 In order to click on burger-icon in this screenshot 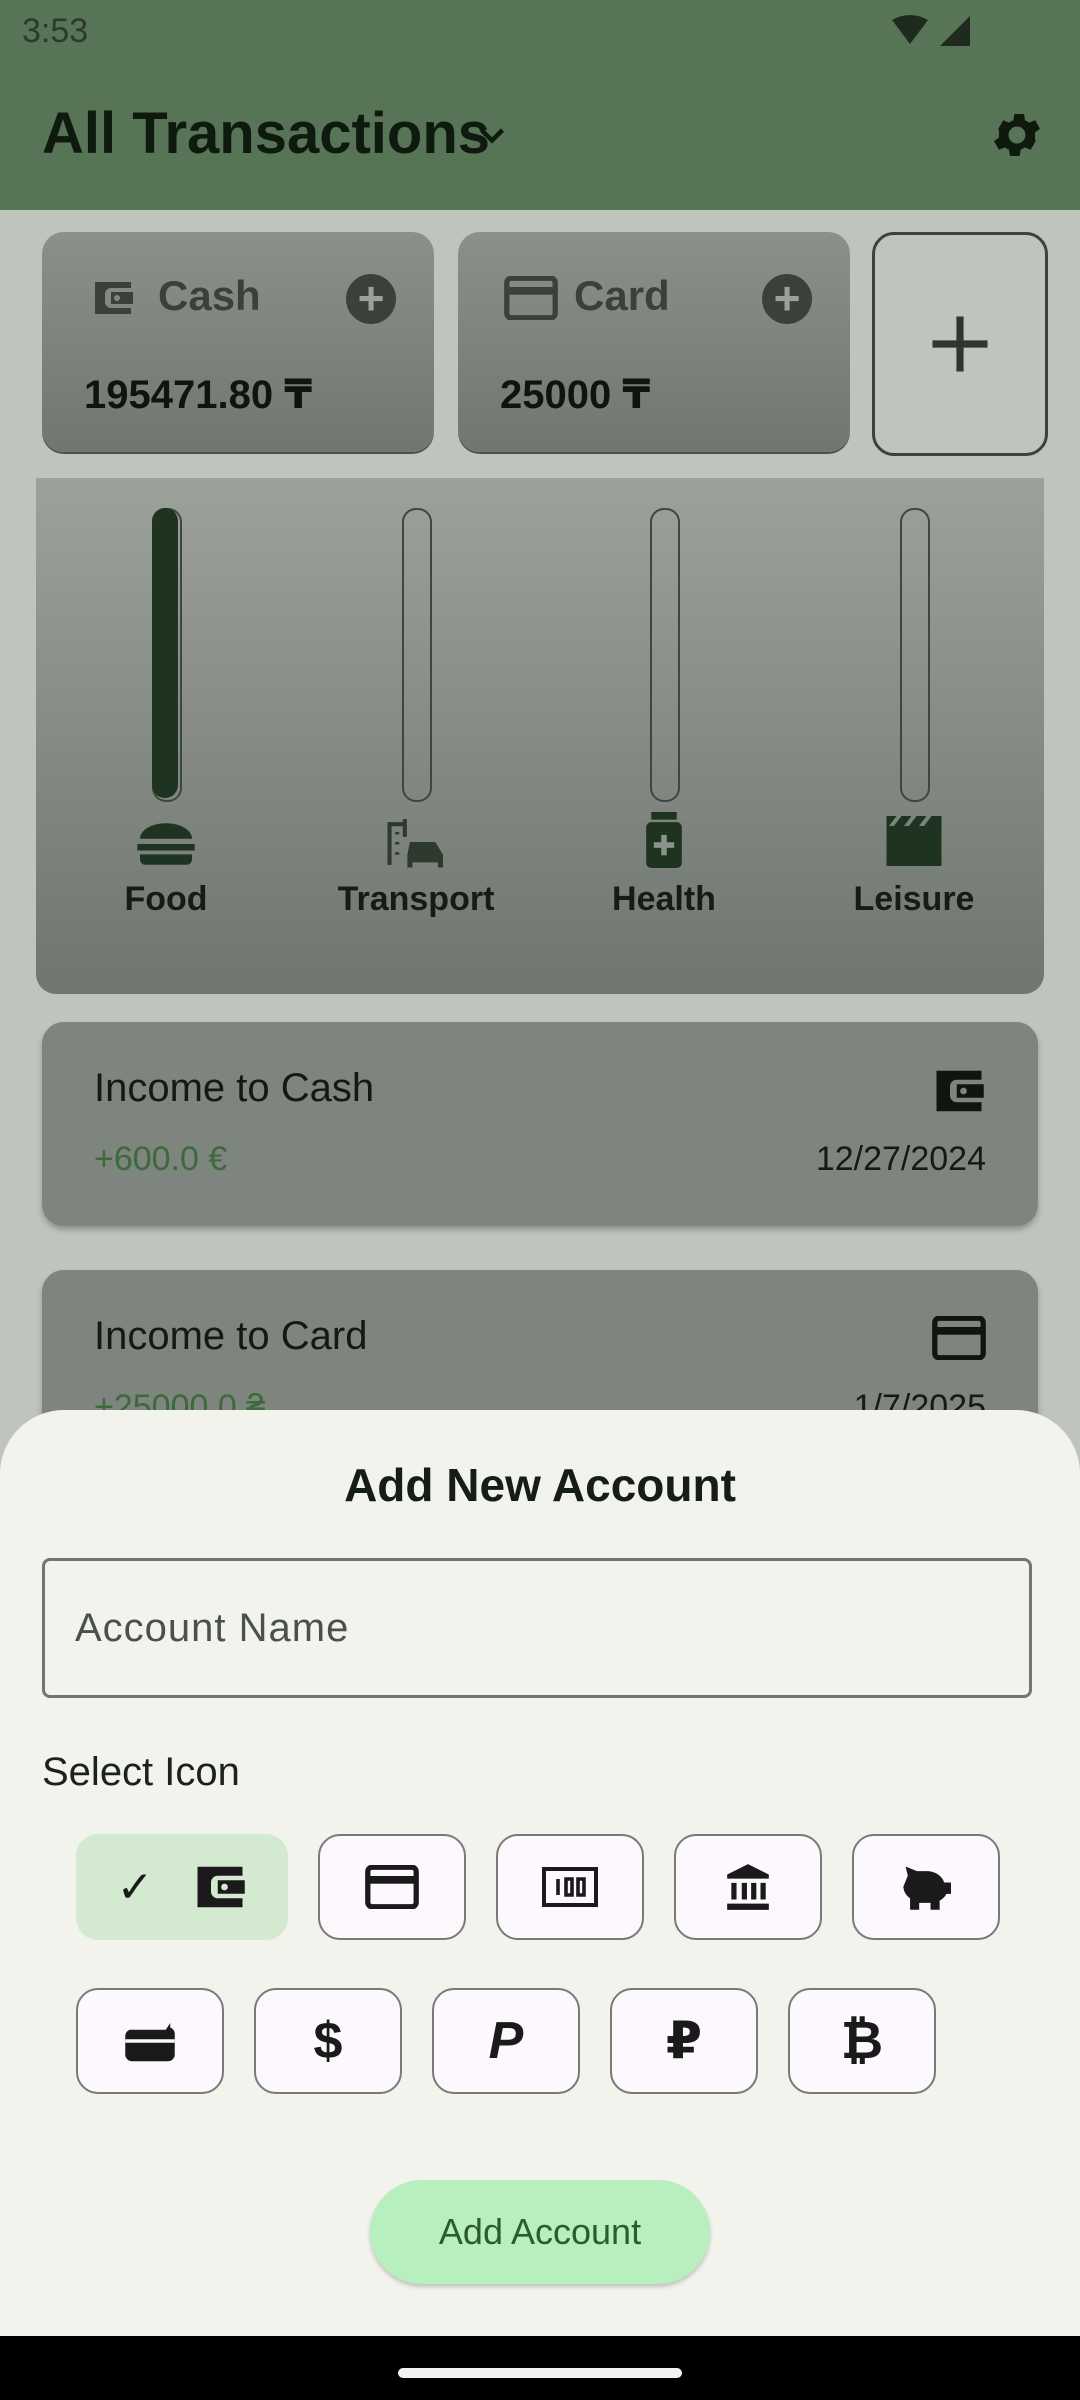, I will do `click(166, 844)`.